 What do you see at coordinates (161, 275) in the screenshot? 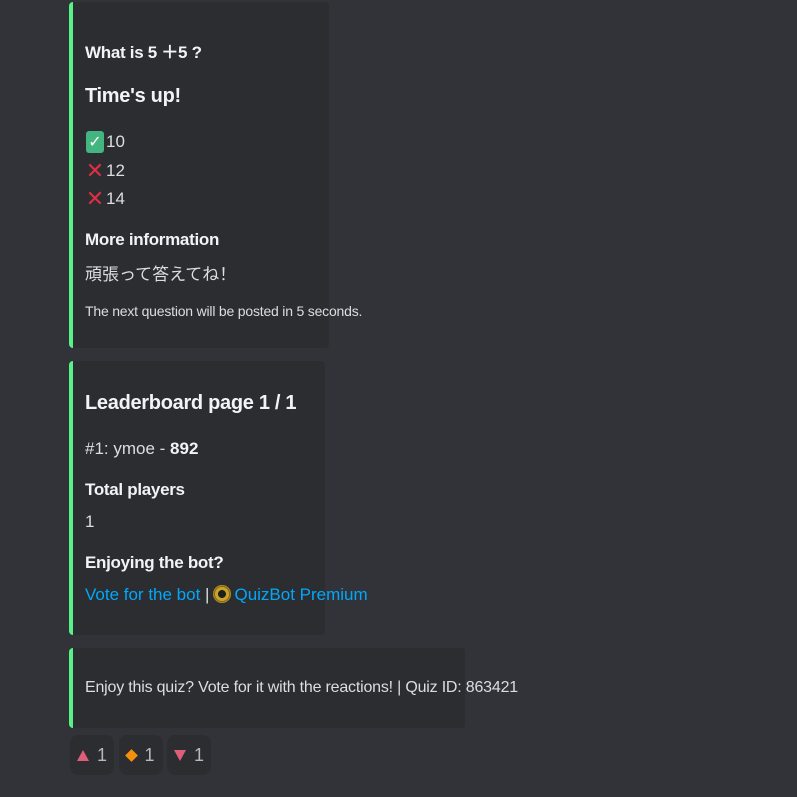
I see `more-info-value: 頑張って答えてね！` at bounding box center [161, 275].